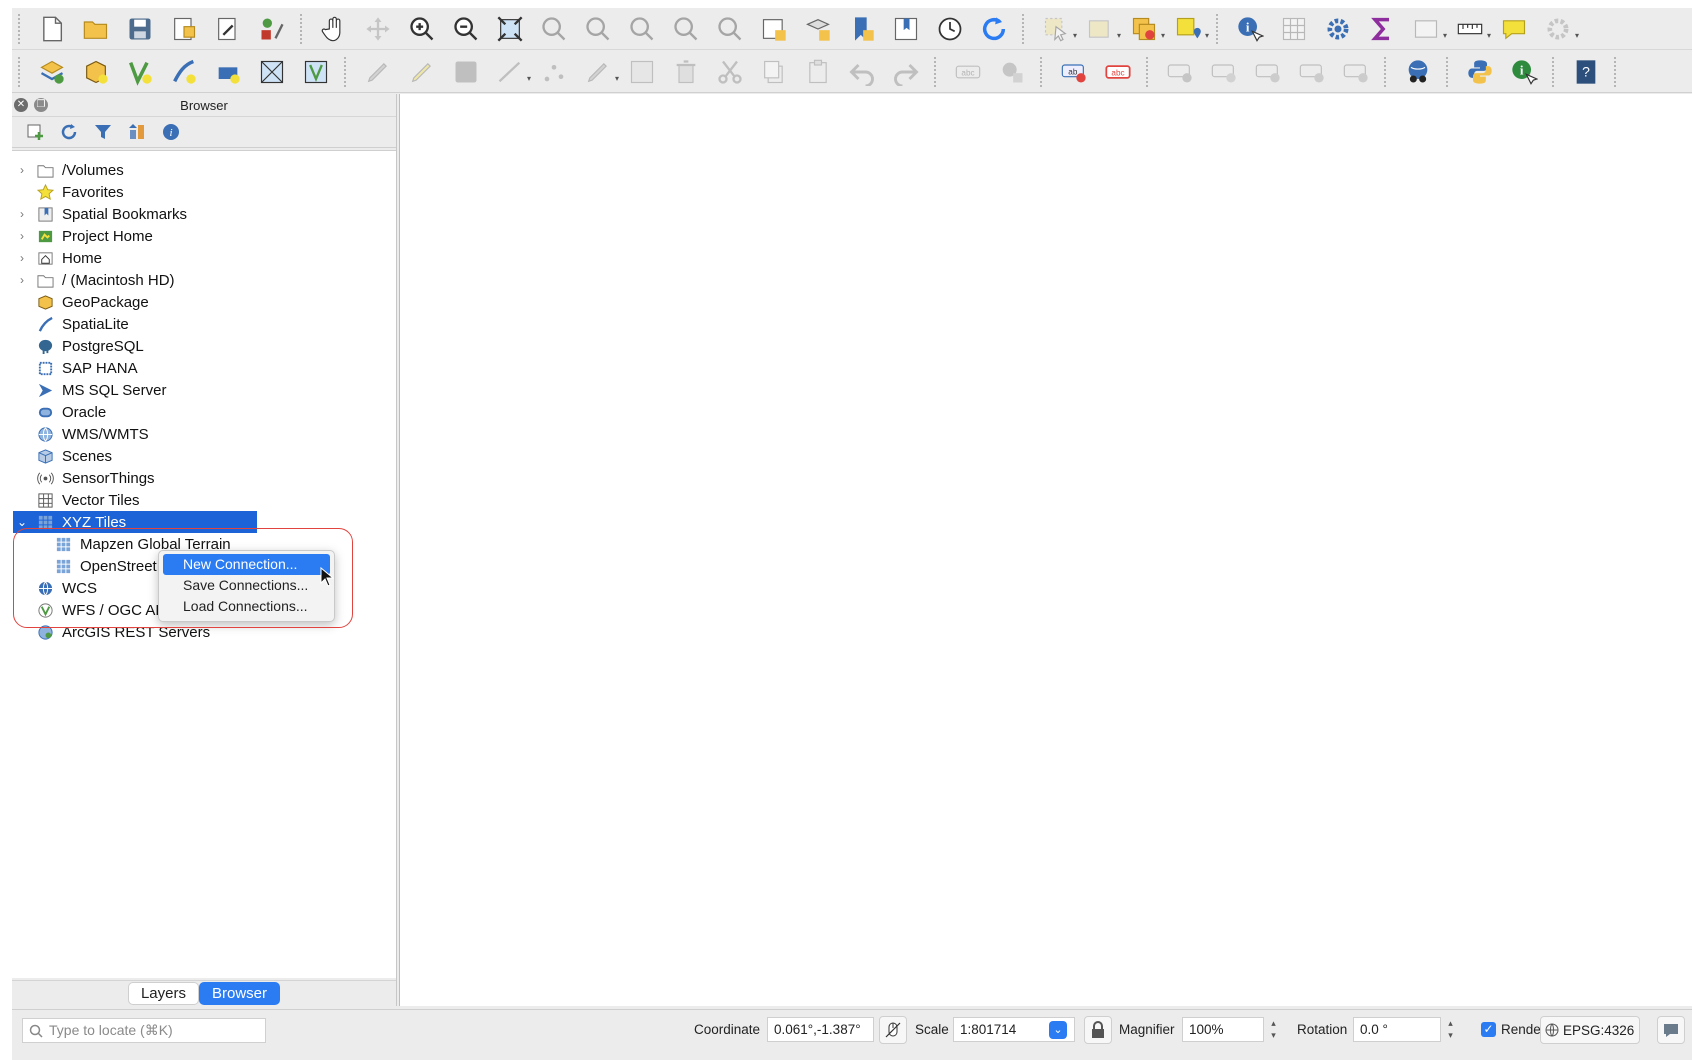 The image size is (1693, 1060). I want to click on new-temporary-layer-button, so click(228, 72).